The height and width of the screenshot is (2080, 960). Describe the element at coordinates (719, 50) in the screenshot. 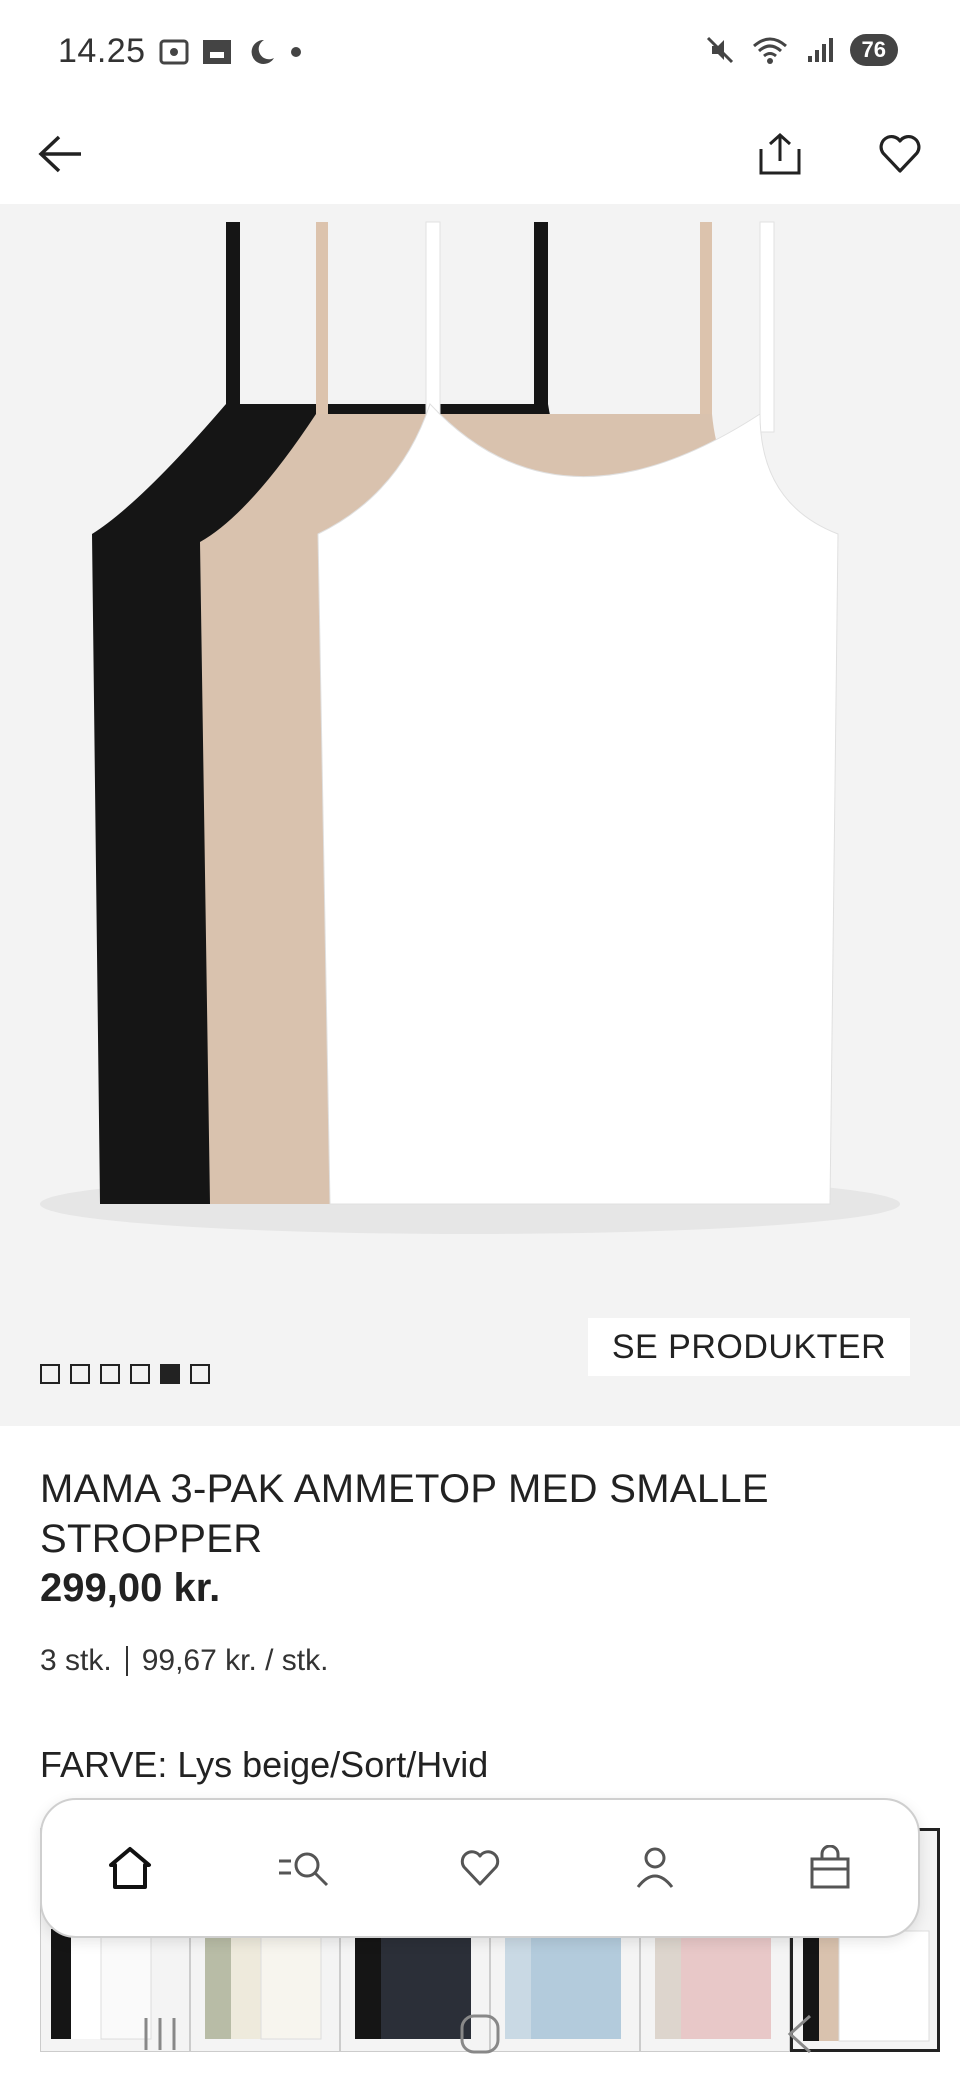

I see `mute-icon` at that location.